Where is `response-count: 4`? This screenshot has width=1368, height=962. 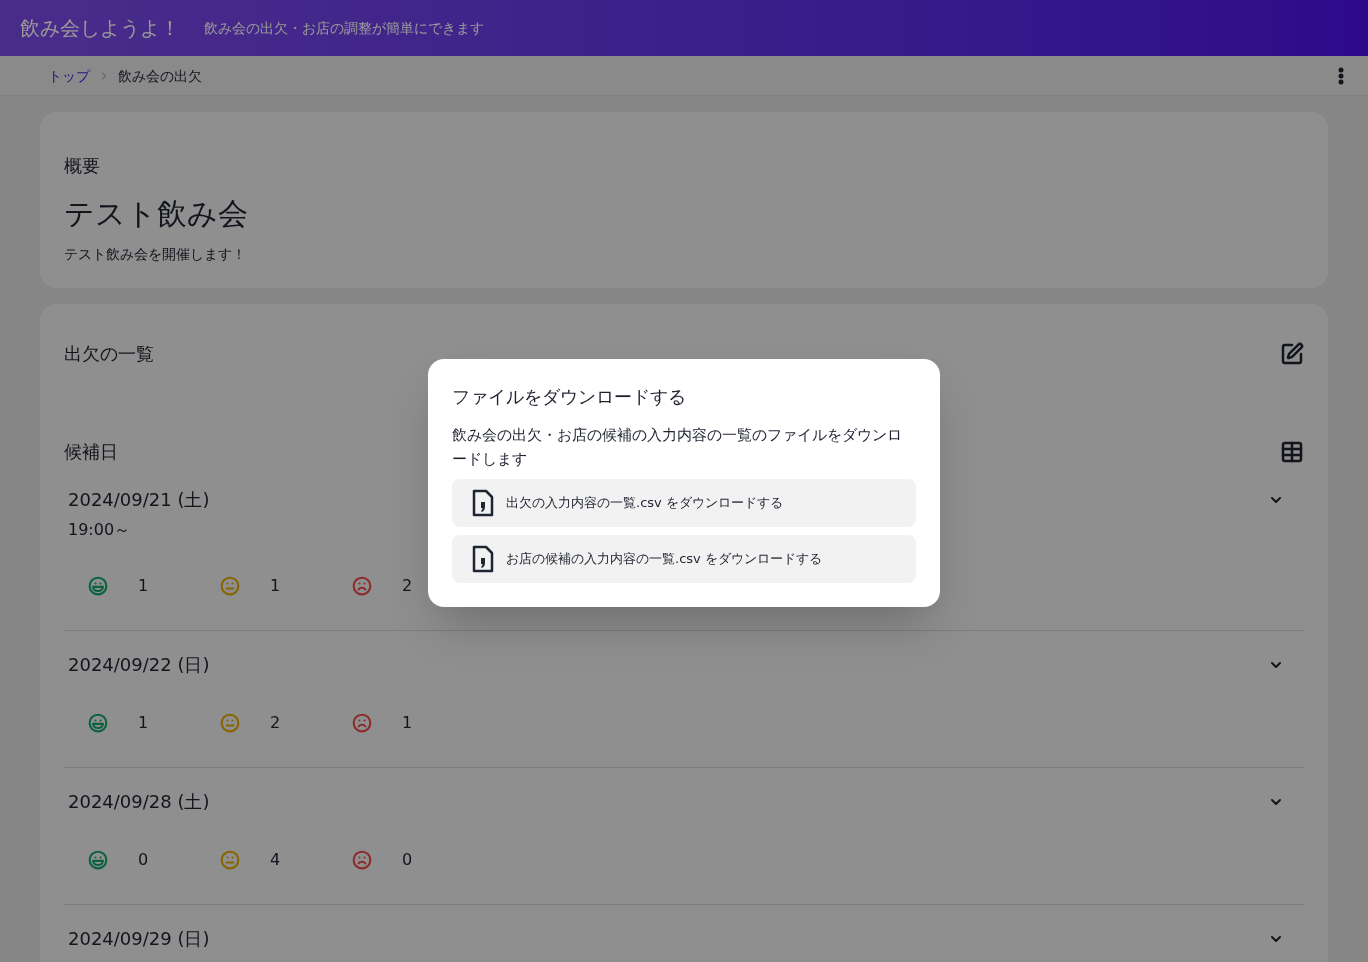
response-count: 4 is located at coordinates (275, 860).